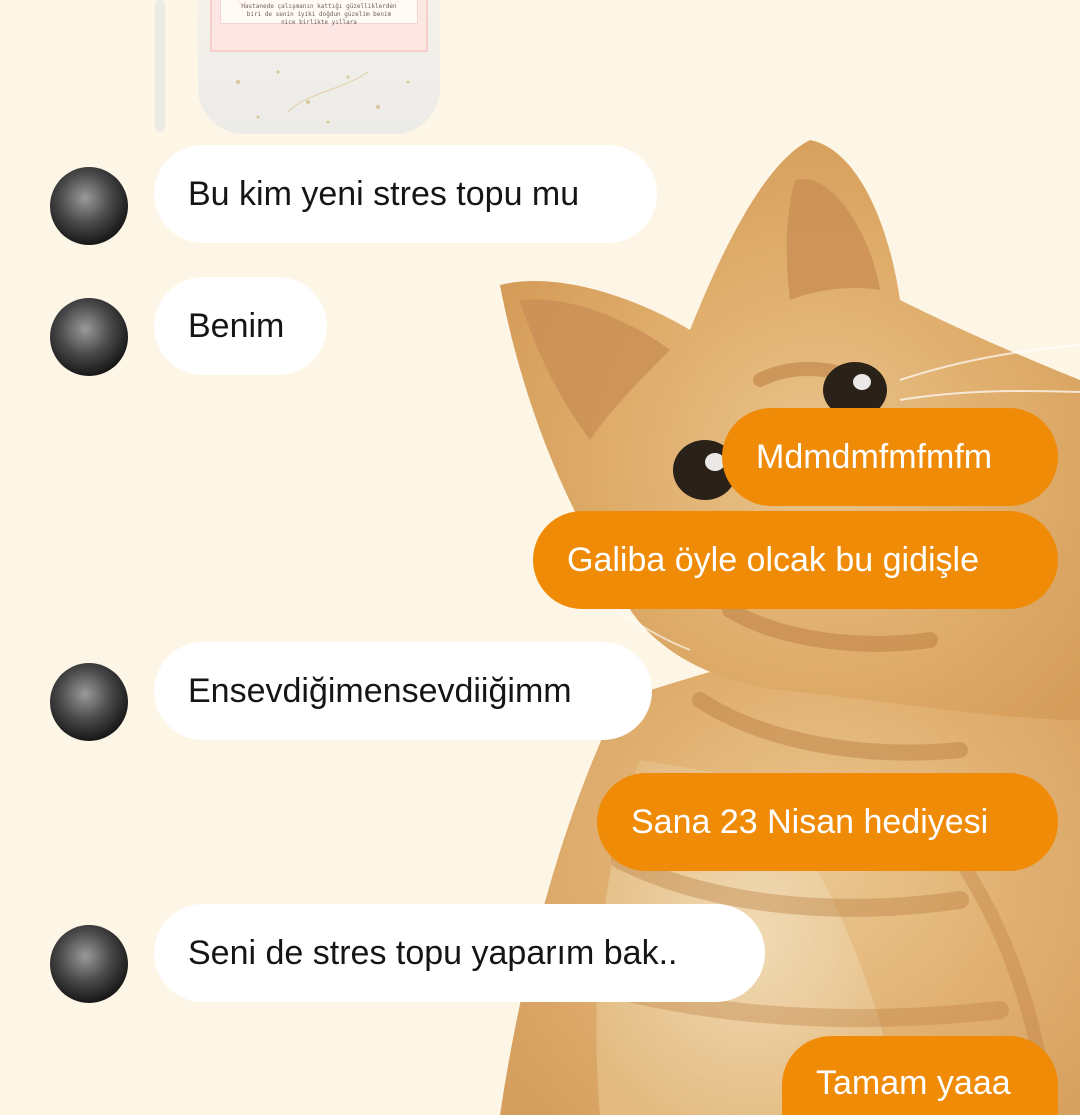 The image size is (1080, 1115). Describe the element at coordinates (380, 690) in the screenshot. I see `message-text: Ensevdiğimensevdiiğimm` at that location.